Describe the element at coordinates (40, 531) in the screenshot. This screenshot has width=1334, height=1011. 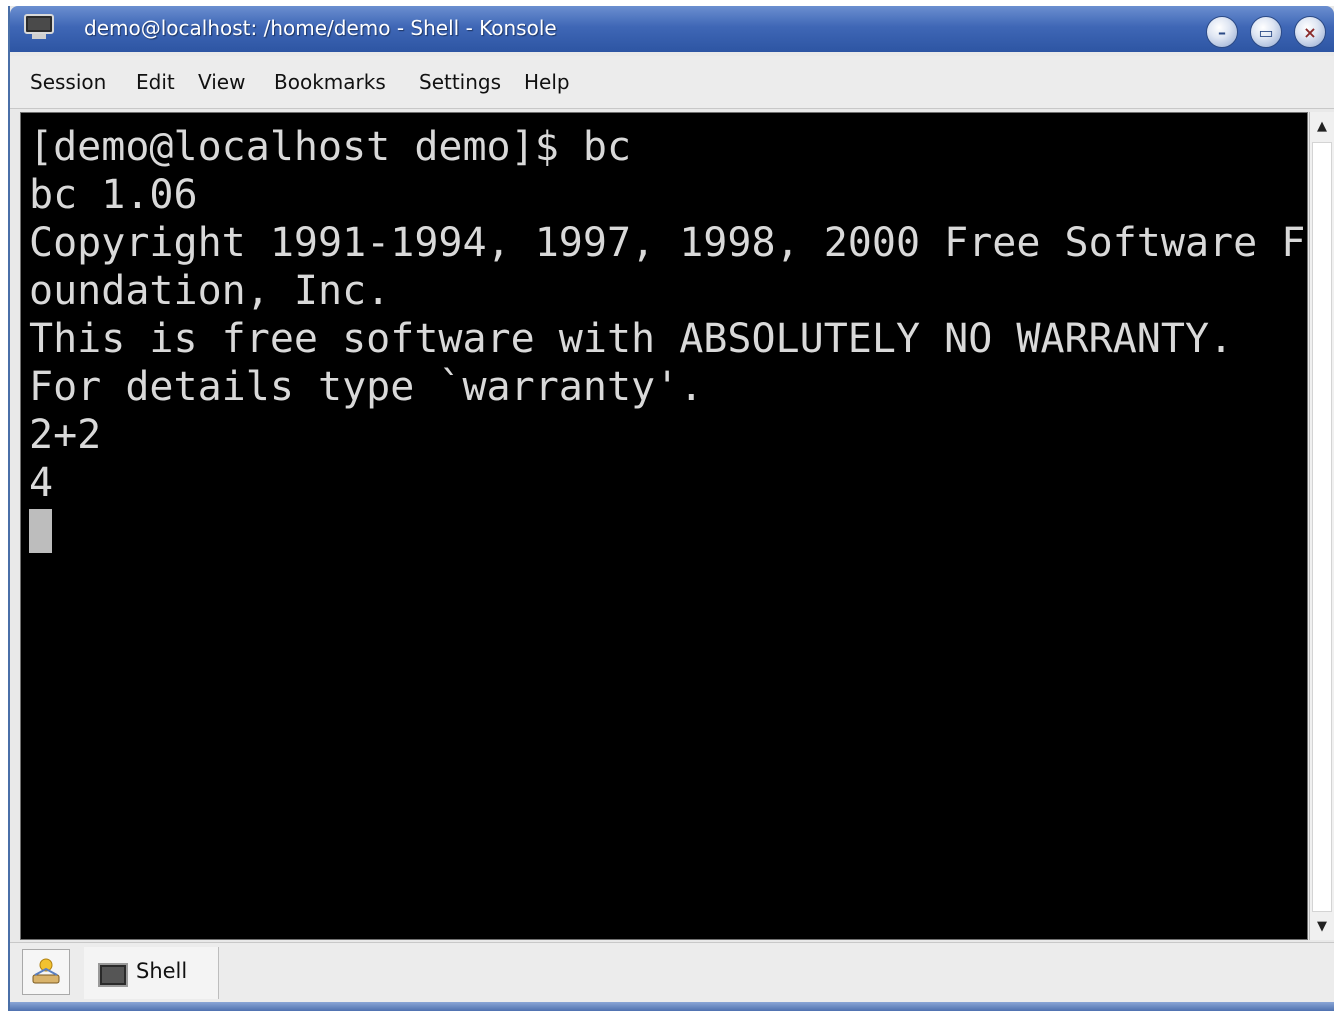
I see `text-cursor` at that location.